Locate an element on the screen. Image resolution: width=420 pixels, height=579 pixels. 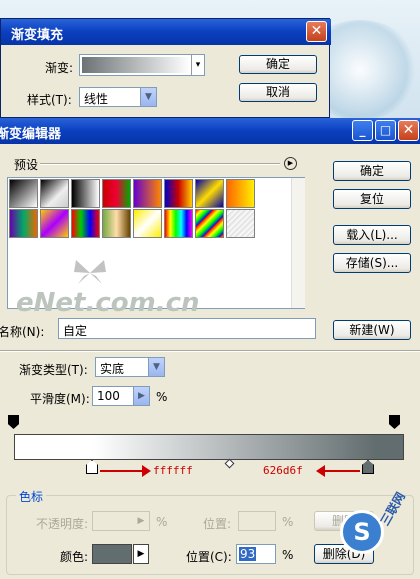
opacity-field: ▶ is located at coordinates (121, 521).